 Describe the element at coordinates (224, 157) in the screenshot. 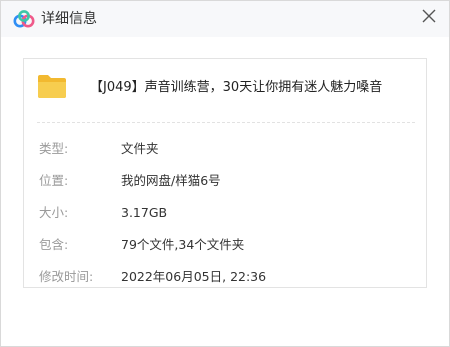

I see `detail-row-type: 类型: 文件夹` at that location.